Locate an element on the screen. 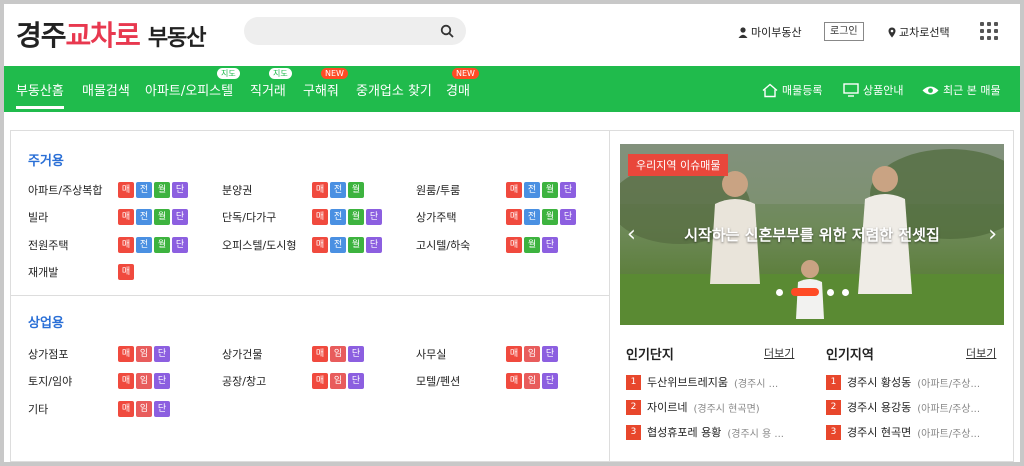 Image resolution: width=1024 pixels, height=466 pixels. residential-item: 분양권 매 전 월 is located at coordinates (293, 189).